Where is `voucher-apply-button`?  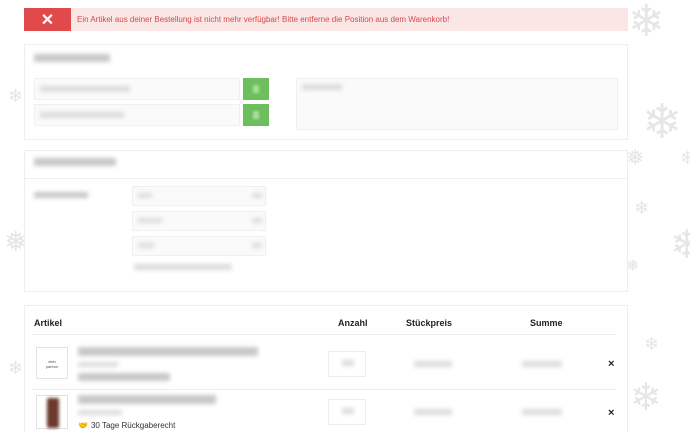
voucher-apply-button is located at coordinates (256, 89).